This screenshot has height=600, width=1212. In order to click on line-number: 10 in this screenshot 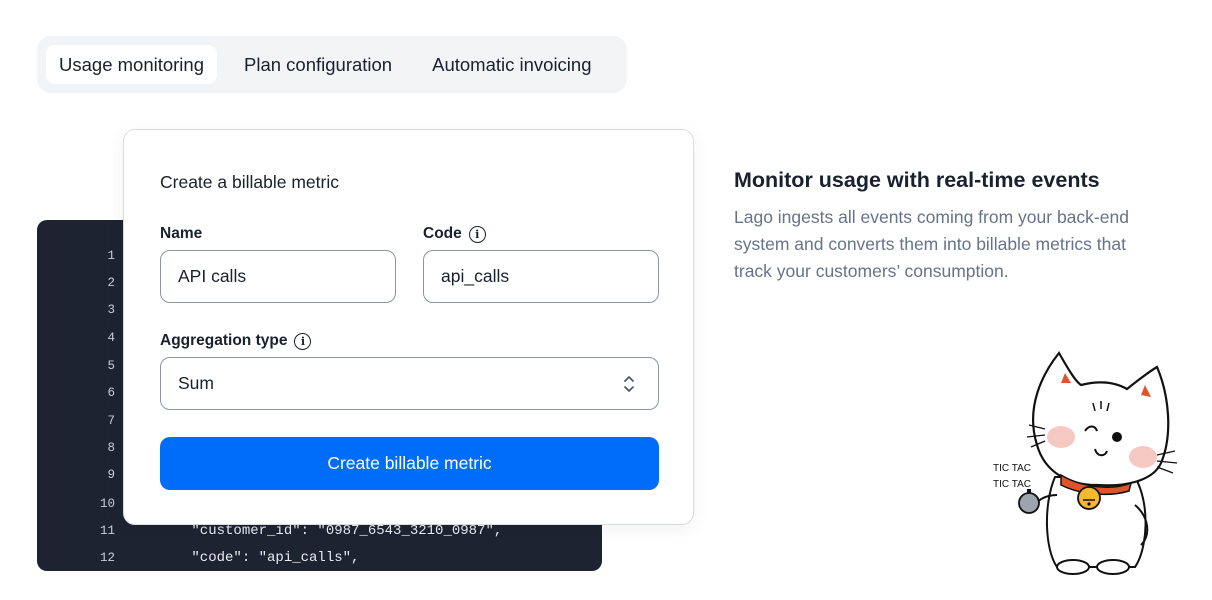, I will do `click(107, 503)`.